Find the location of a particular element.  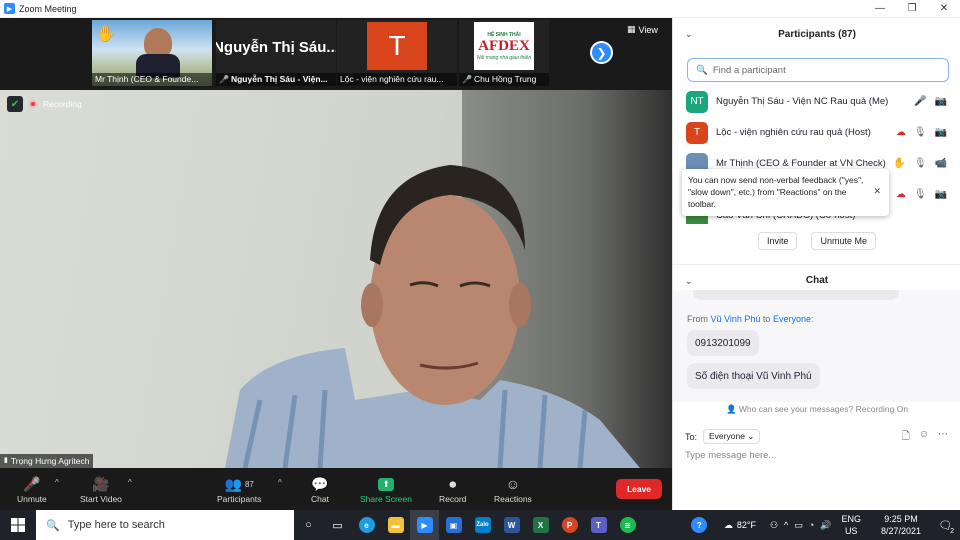

unmute-button: 🎤 ⁄ Unmute is located at coordinates (32, 489).